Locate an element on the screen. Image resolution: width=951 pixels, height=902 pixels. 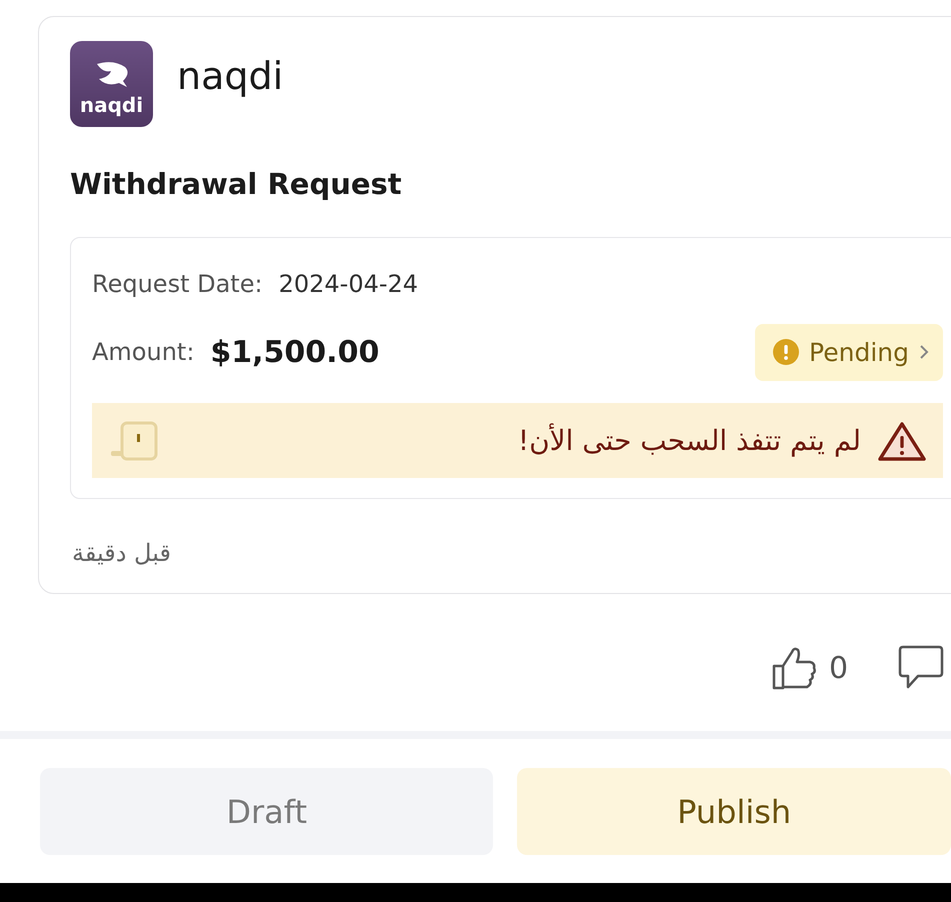
publish-button: Publish is located at coordinates (734, 811).